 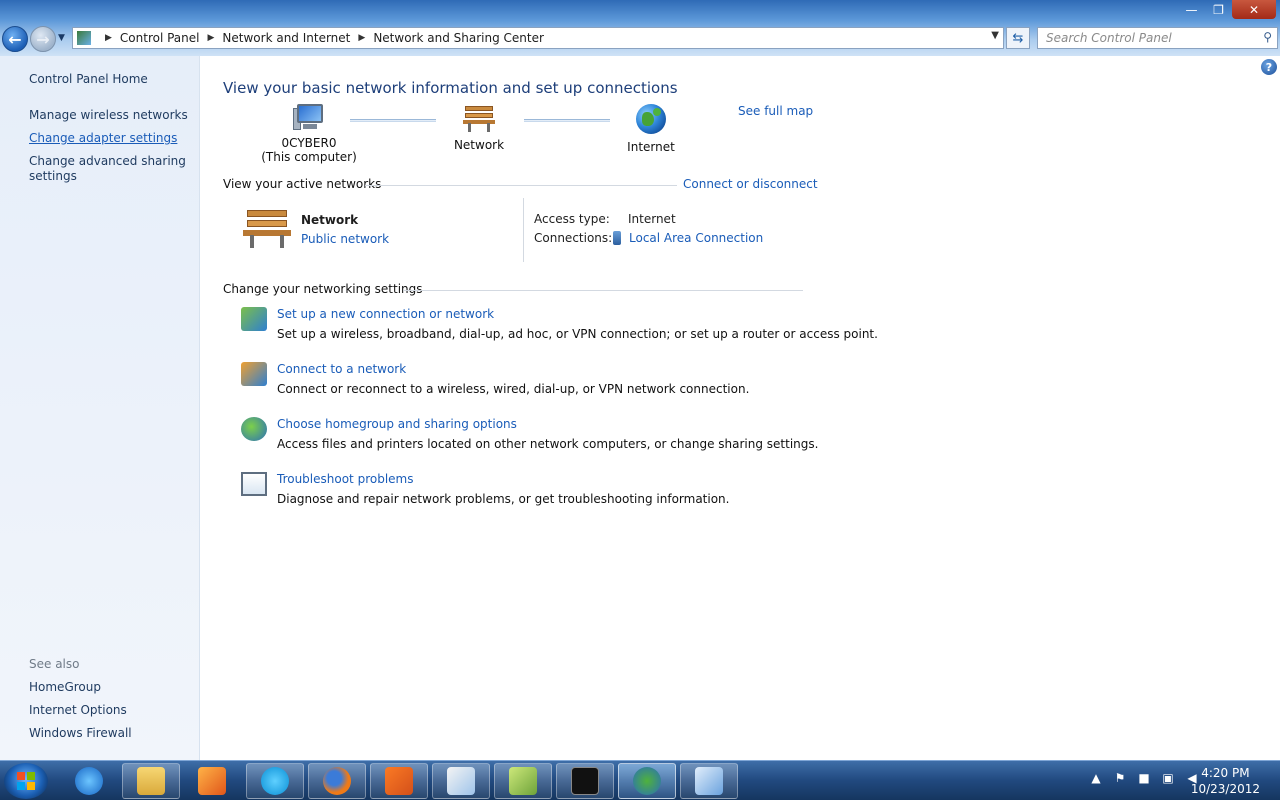 What do you see at coordinates (88, 79) in the screenshot?
I see `control-panel-home-link: Control Panel Home` at bounding box center [88, 79].